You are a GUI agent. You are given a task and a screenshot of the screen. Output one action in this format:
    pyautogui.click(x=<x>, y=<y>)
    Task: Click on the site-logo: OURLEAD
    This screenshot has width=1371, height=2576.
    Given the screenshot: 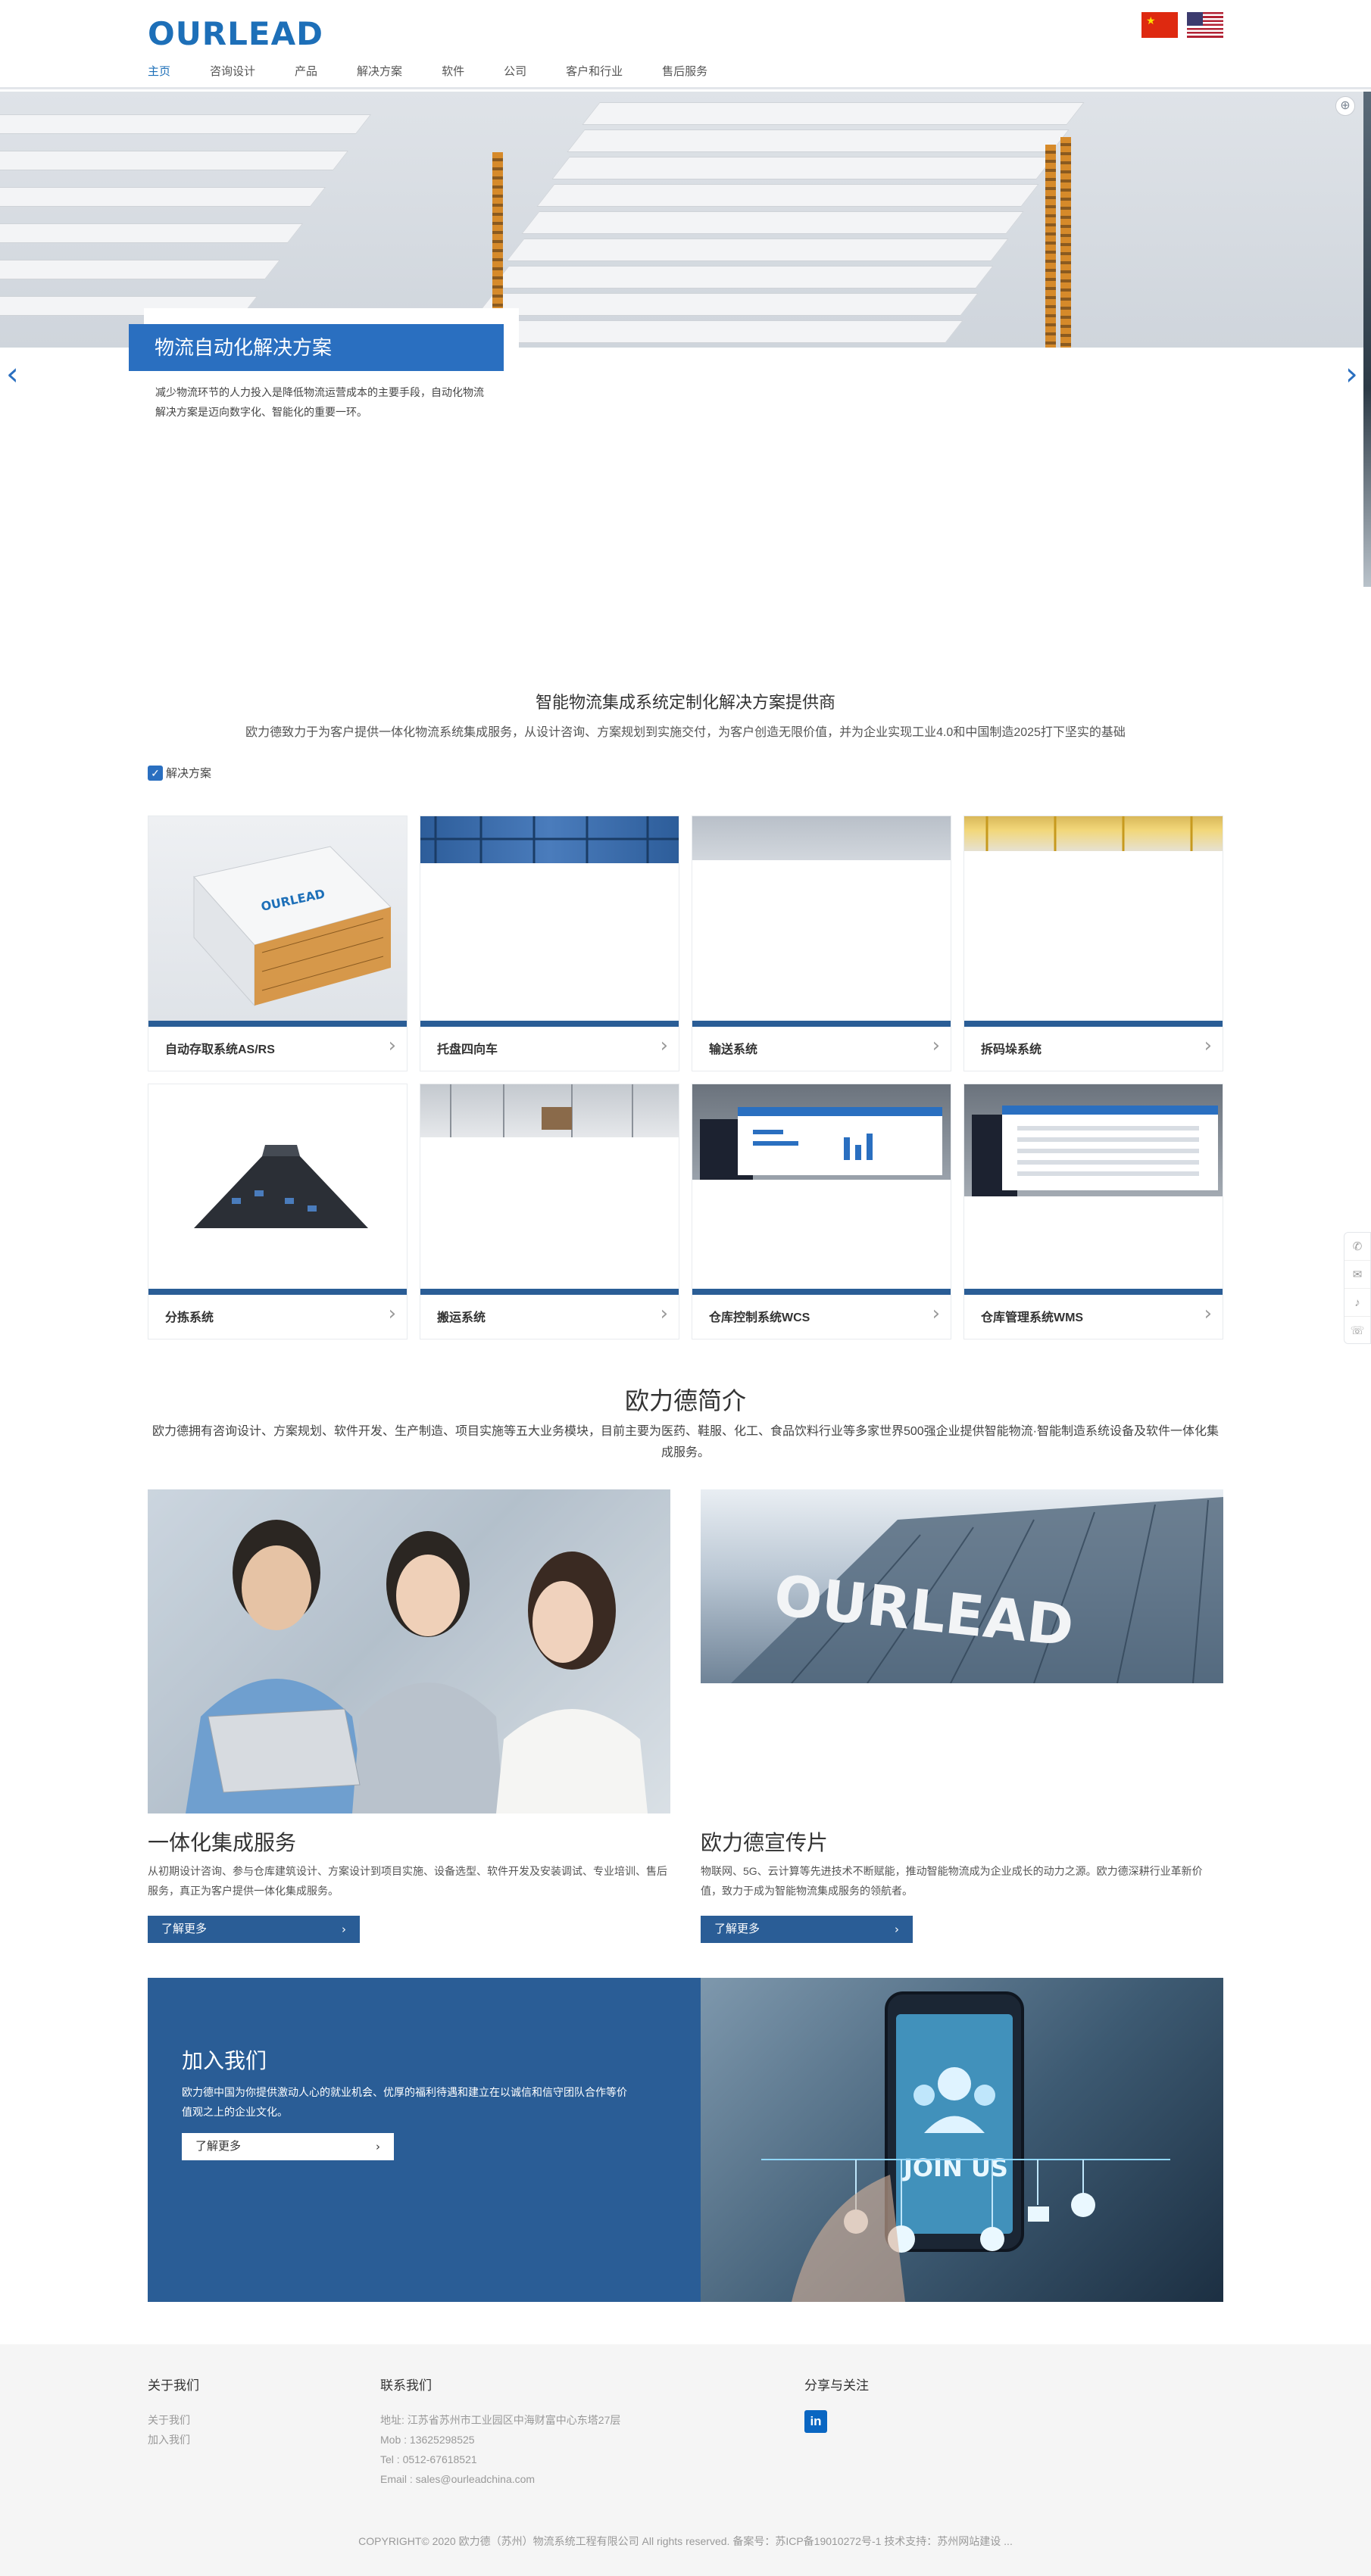 What is the action you would take?
    pyautogui.click(x=235, y=33)
    